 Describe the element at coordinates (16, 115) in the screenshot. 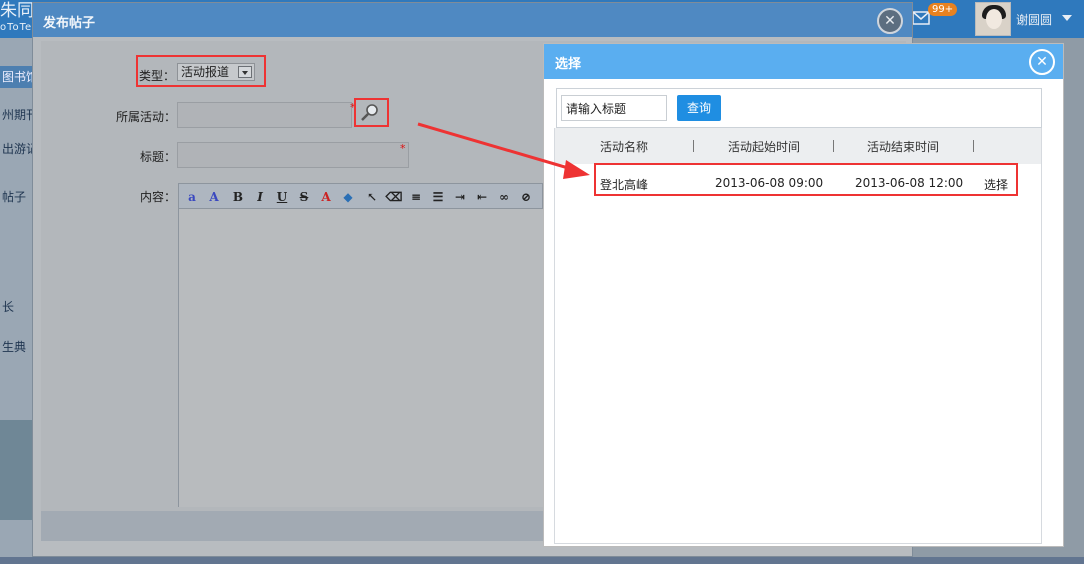

I see `sidebar-item: 州期刊` at that location.